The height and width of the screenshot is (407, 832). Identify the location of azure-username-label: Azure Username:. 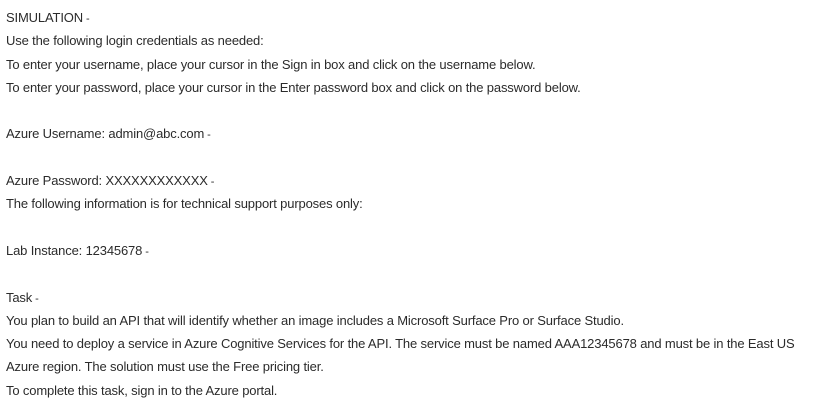
(55, 134).